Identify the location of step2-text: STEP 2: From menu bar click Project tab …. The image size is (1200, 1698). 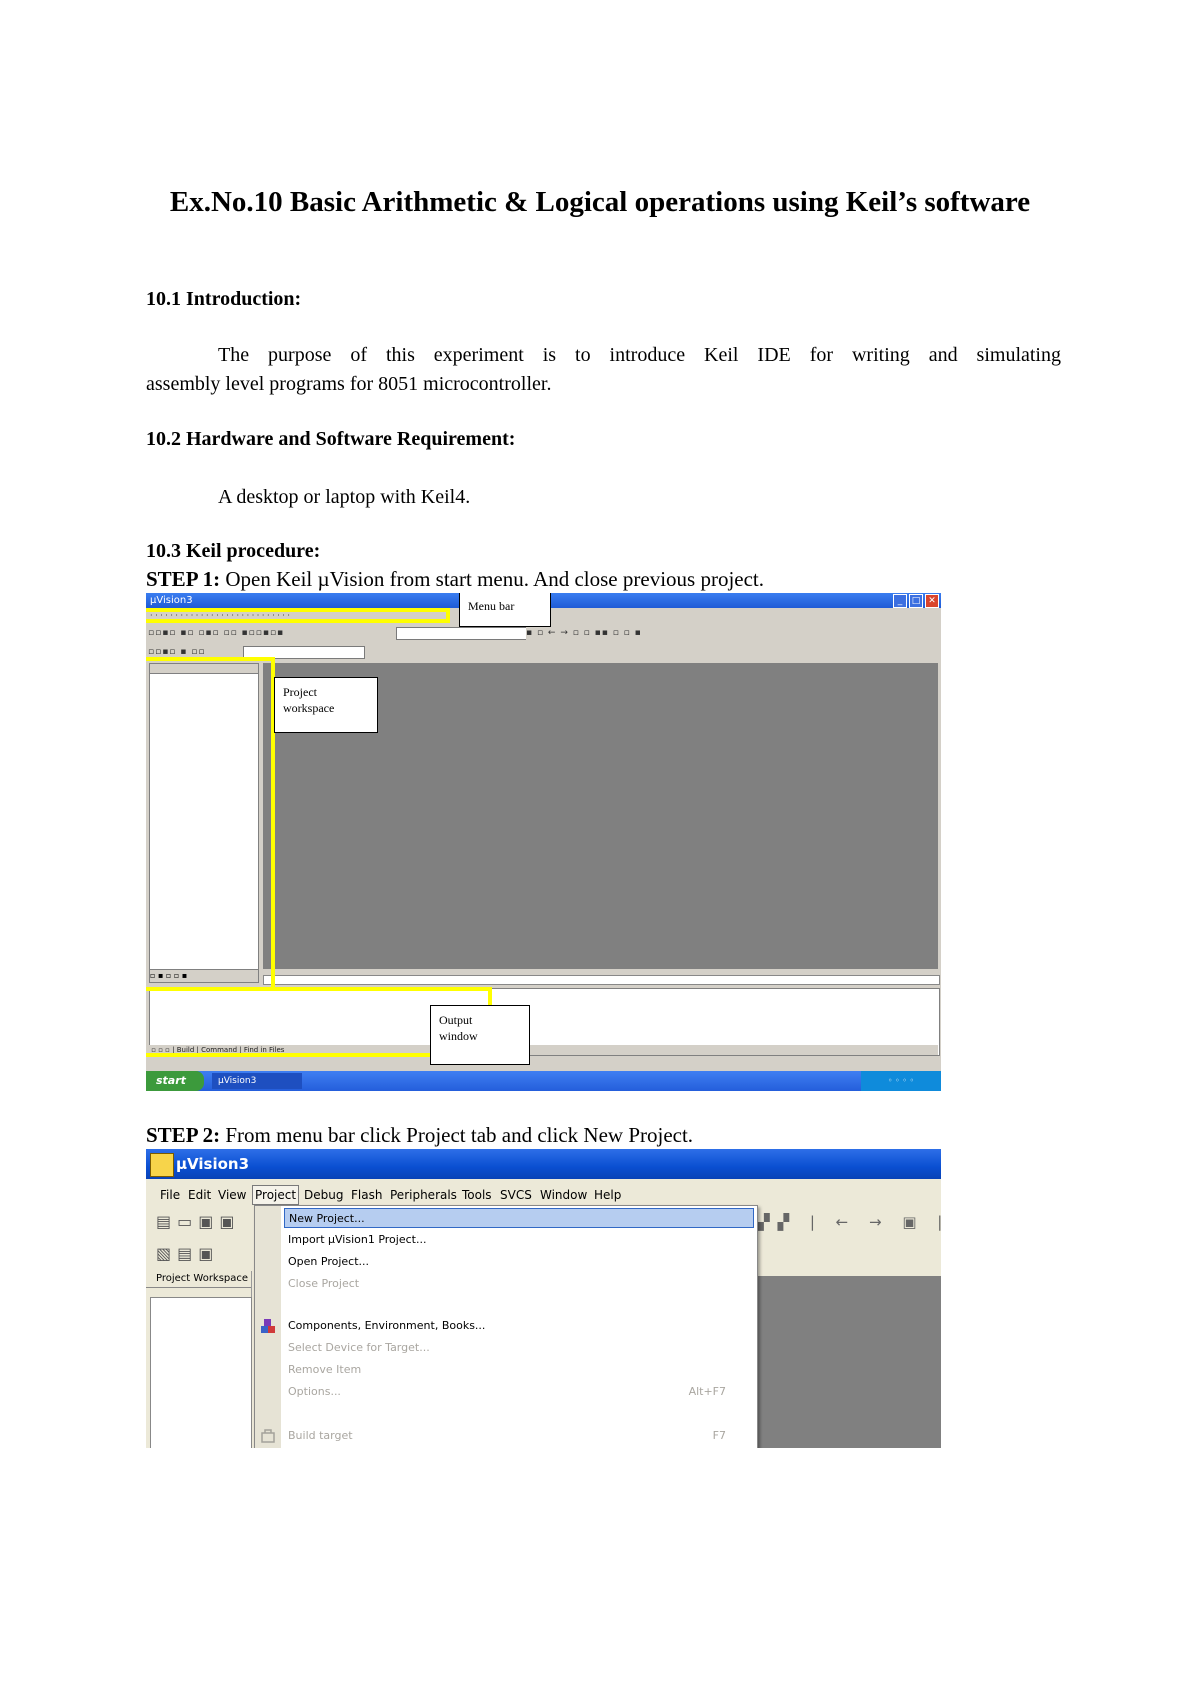
(419, 1135).